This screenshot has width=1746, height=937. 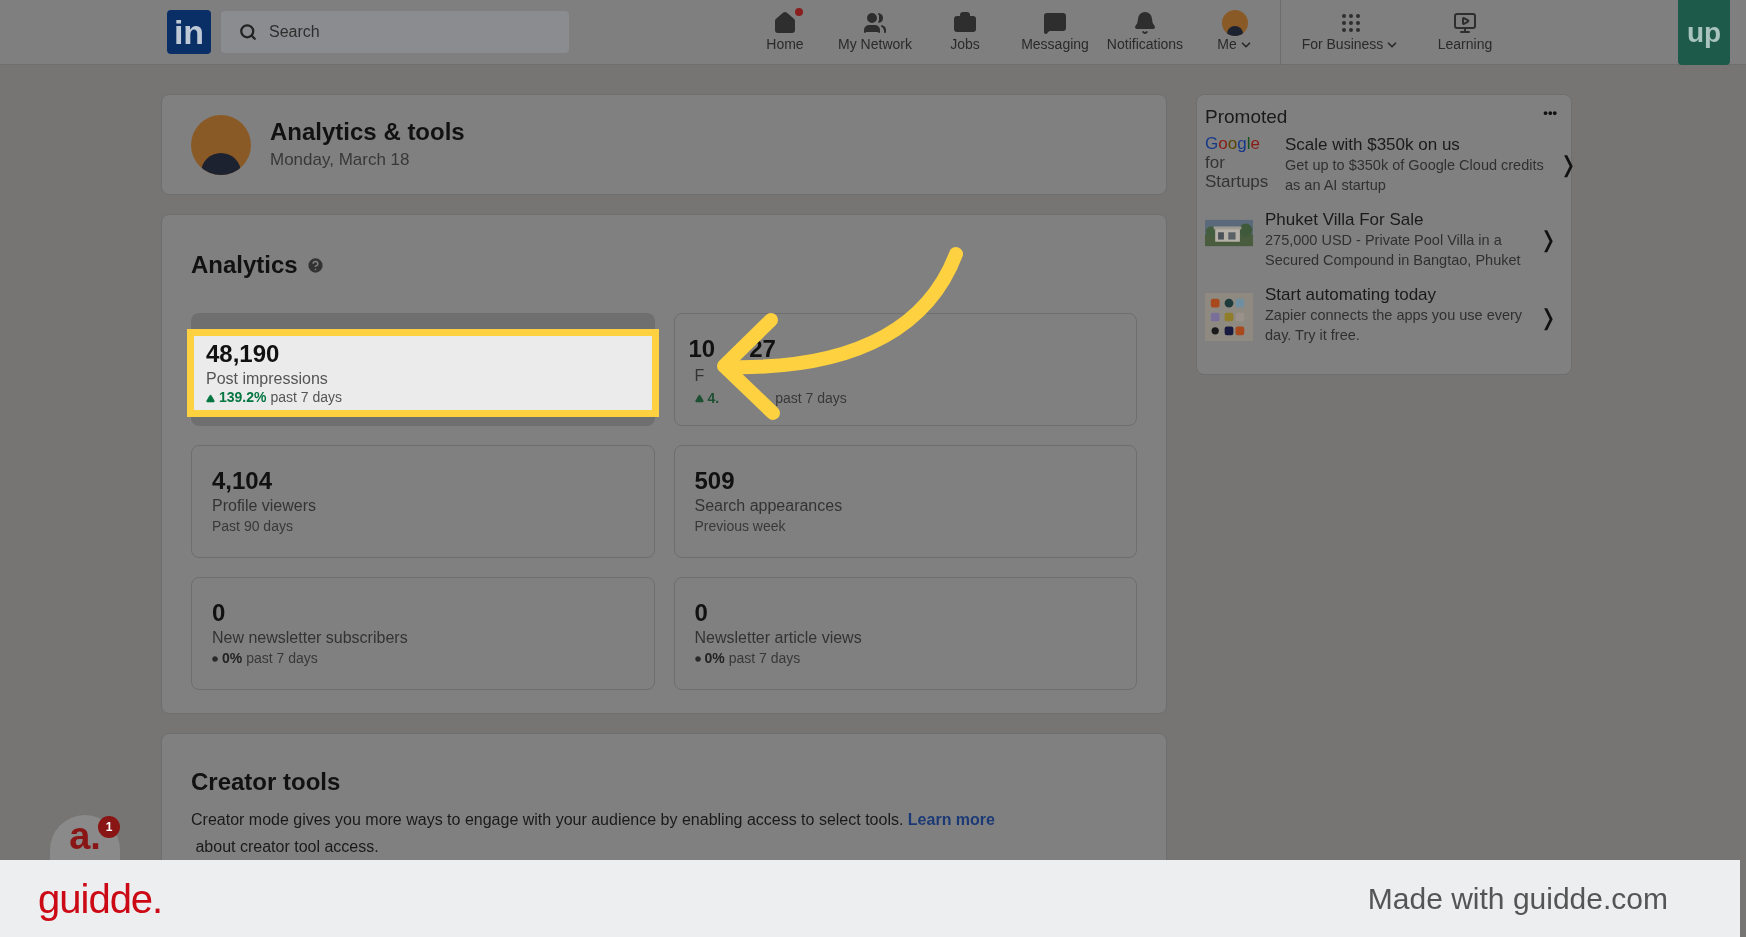 What do you see at coordinates (785, 45) in the screenshot?
I see `nav-label: Home` at bounding box center [785, 45].